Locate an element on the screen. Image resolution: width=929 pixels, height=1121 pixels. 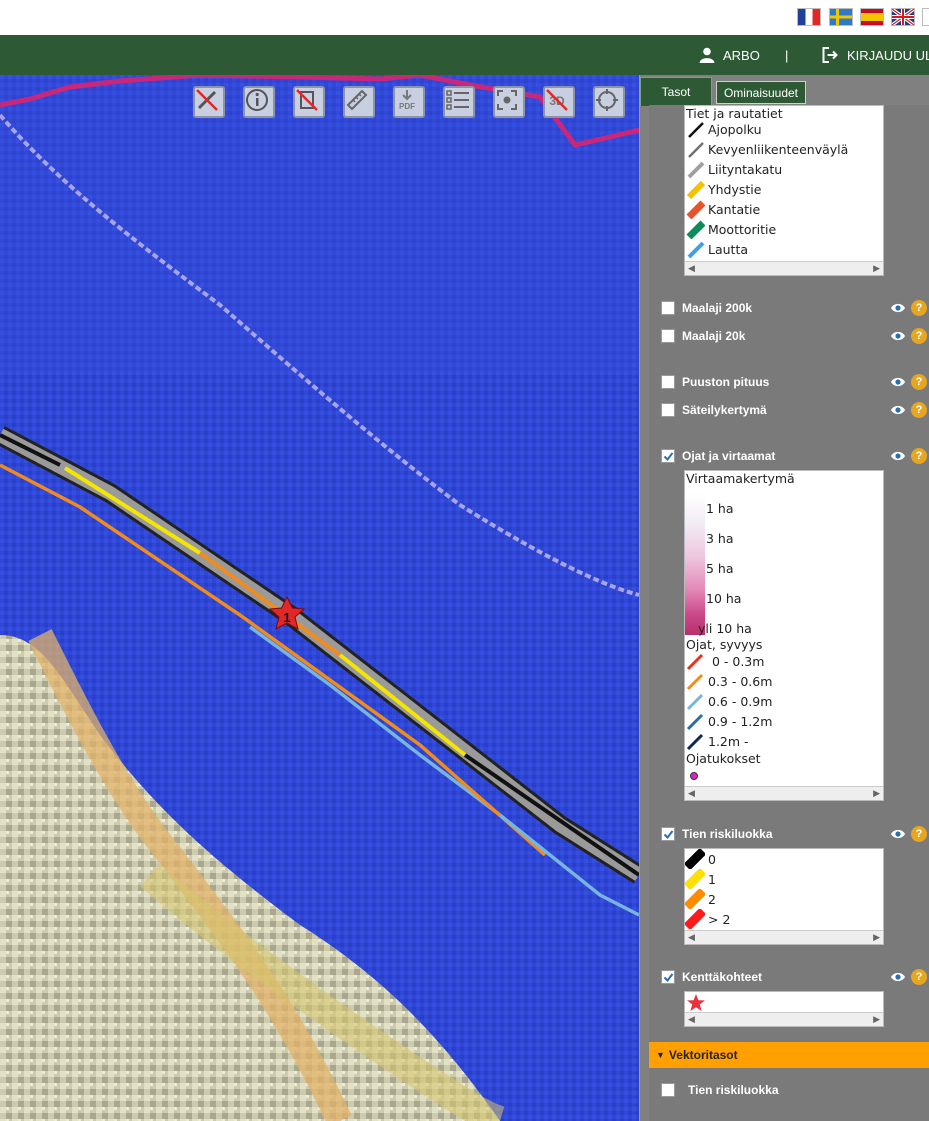
fullscreen-icon is located at coordinates (507, 100).